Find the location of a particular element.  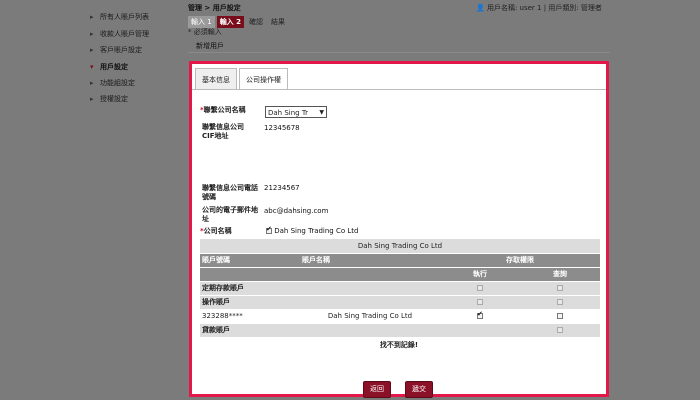

step-confirm: 確認 is located at coordinates (256, 22).